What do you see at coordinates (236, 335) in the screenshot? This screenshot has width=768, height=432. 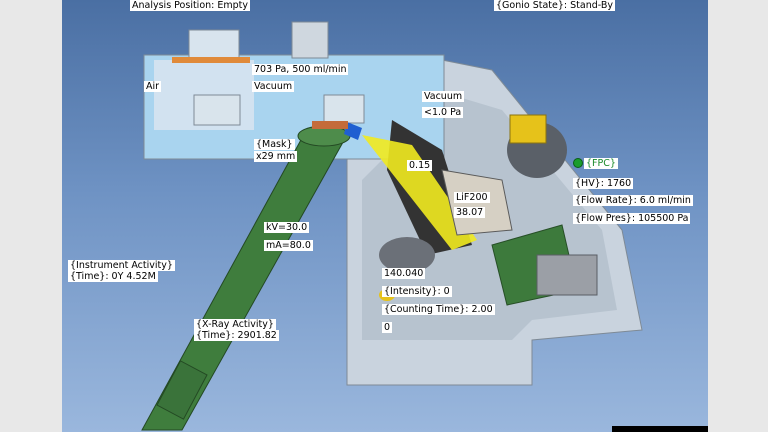 I see `xray-time: {Time}: 2901.82` at bounding box center [236, 335].